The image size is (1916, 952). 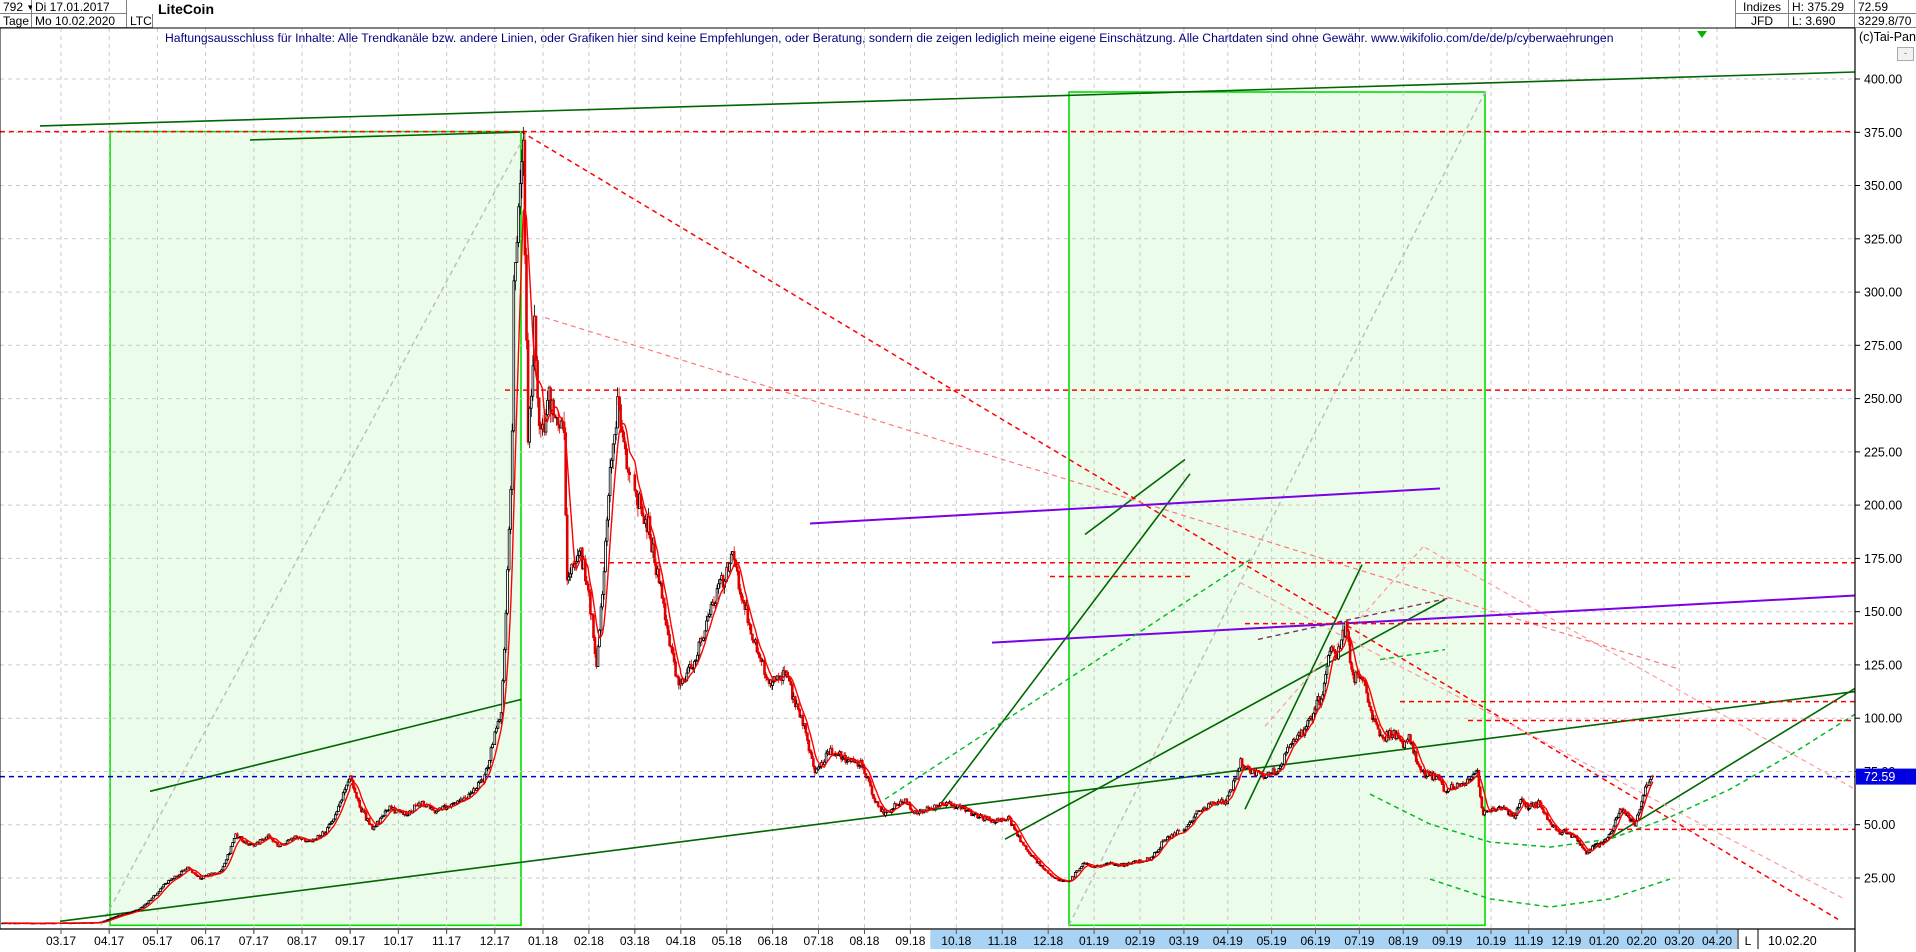 What do you see at coordinates (1272, 941) in the screenshot?
I see `x-axis-label: 05.19` at bounding box center [1272, 941].